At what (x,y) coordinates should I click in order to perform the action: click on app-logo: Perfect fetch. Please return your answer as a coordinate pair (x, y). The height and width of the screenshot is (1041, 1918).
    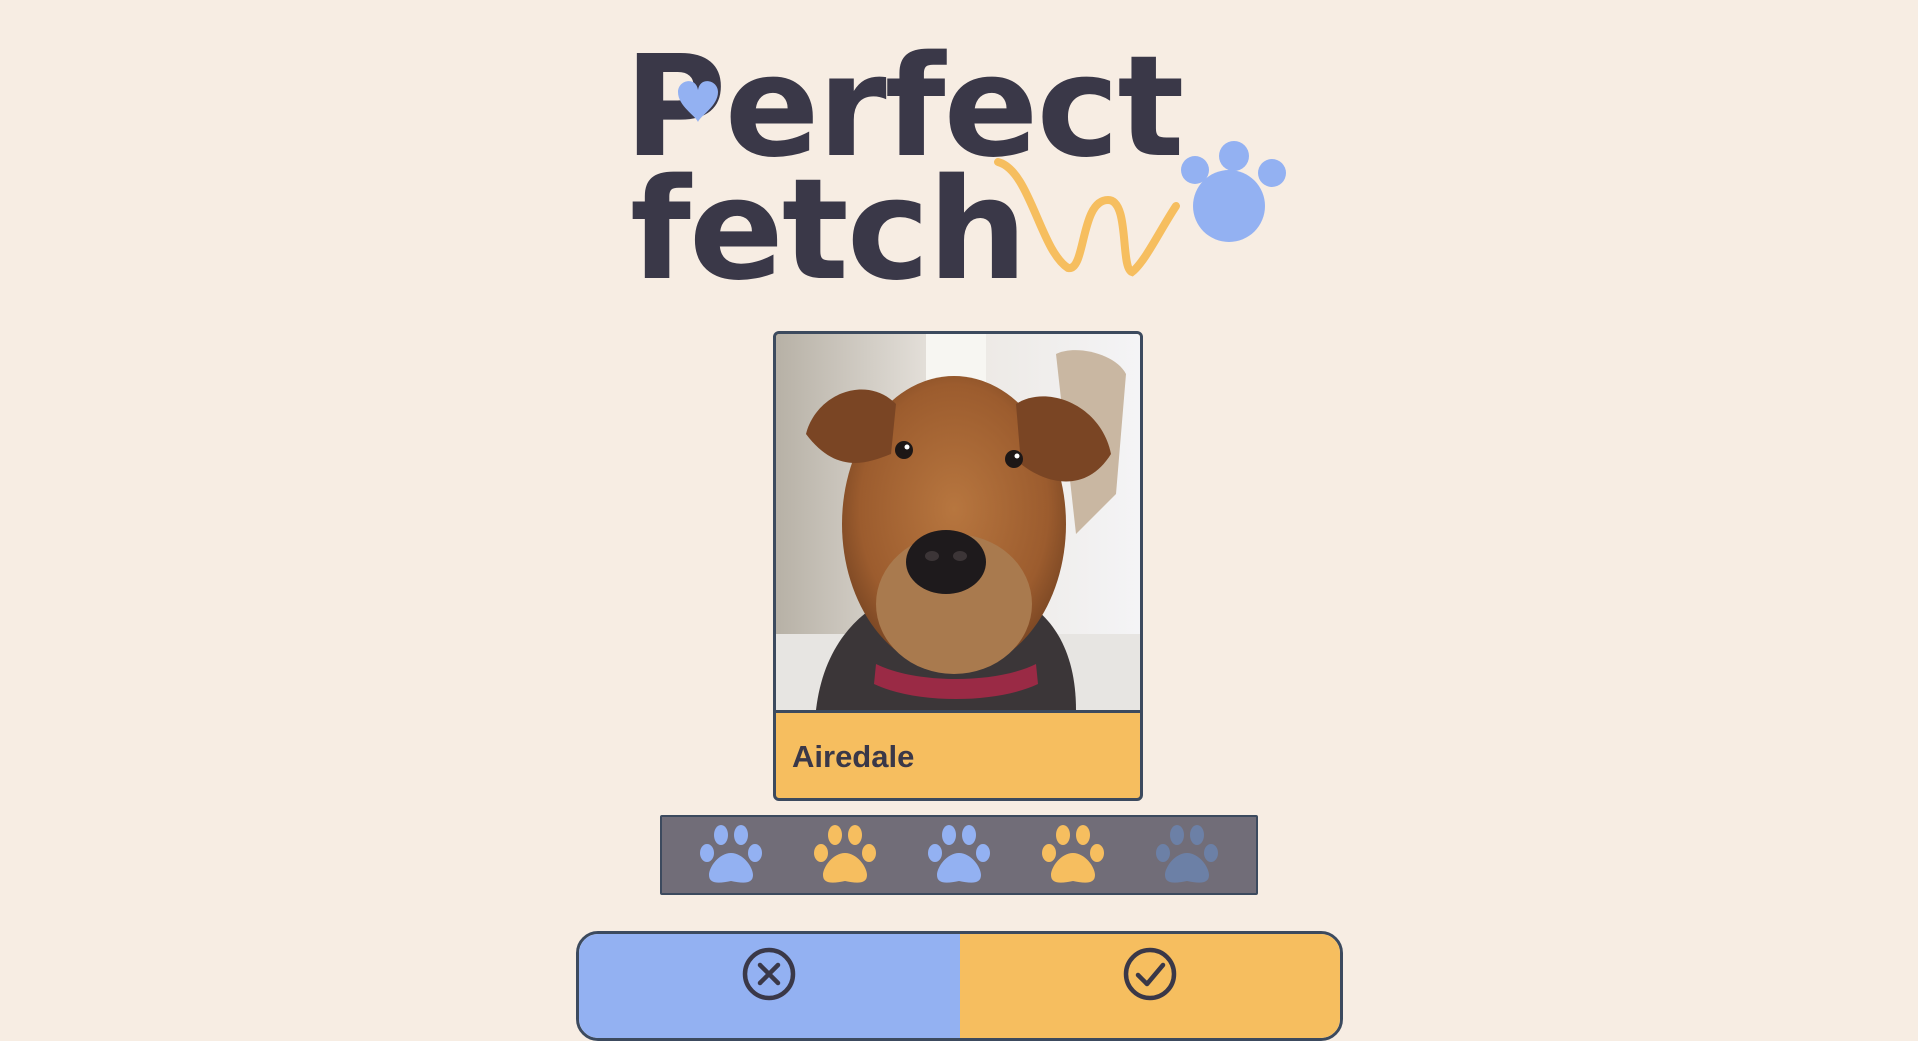
    Looking at the image, I should click on (962, 169).